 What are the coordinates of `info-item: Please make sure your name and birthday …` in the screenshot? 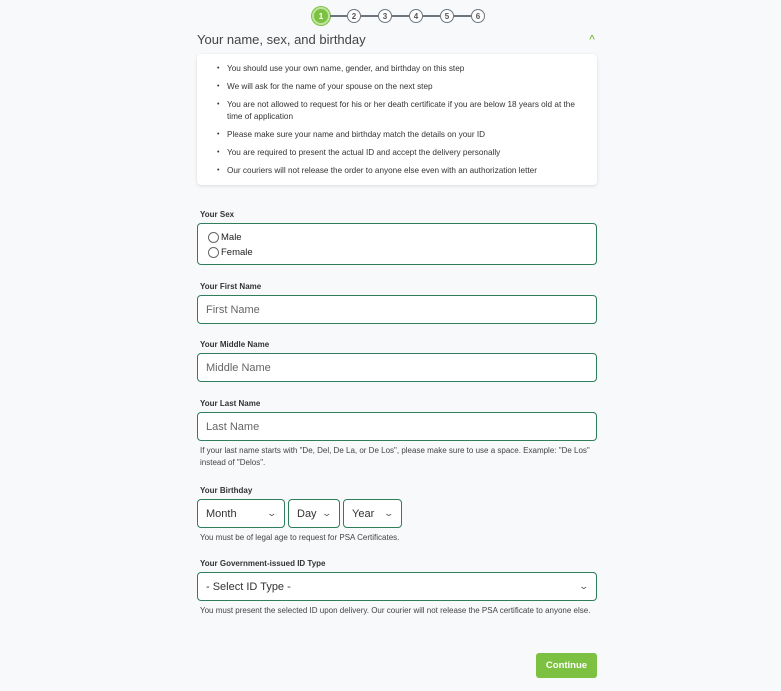 It's located at (402, 135).